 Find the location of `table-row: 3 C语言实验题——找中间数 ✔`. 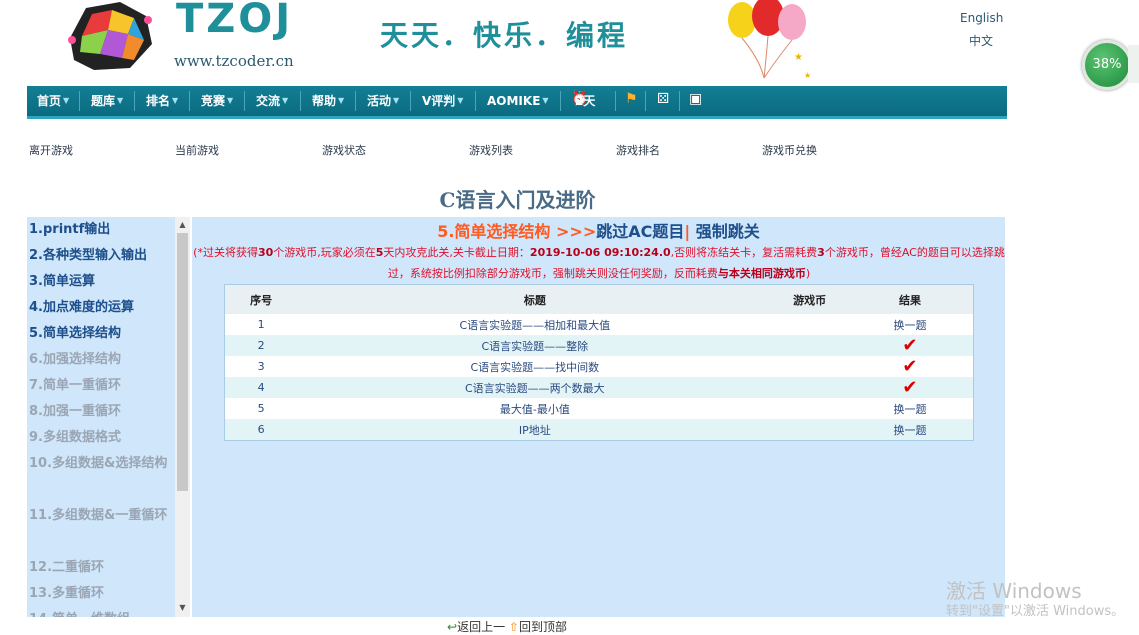

table-row: 3 C语言实验题——找中间数 ✔ is located at coordinates (599, 366).